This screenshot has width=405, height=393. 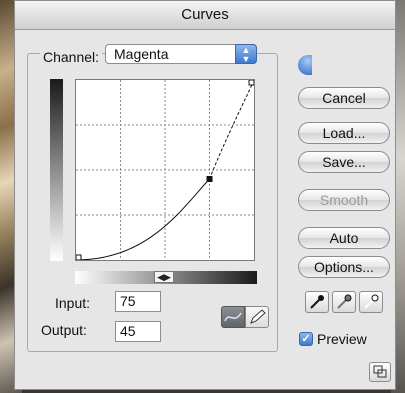 I want to click on curve-line, so click(x=143, y=219).